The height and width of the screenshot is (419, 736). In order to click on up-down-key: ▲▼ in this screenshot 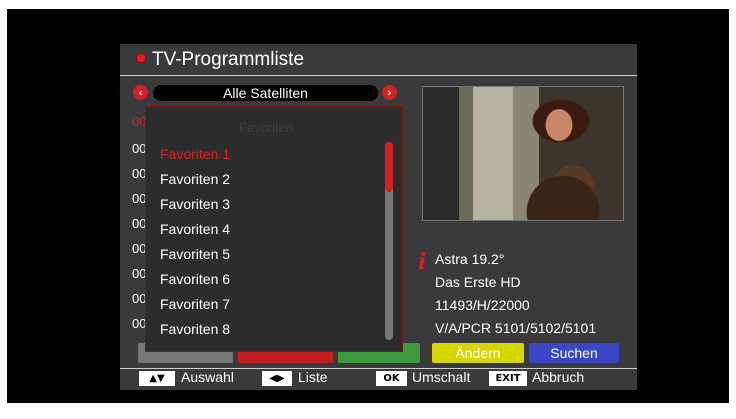, I will do `click(157, 378)`.